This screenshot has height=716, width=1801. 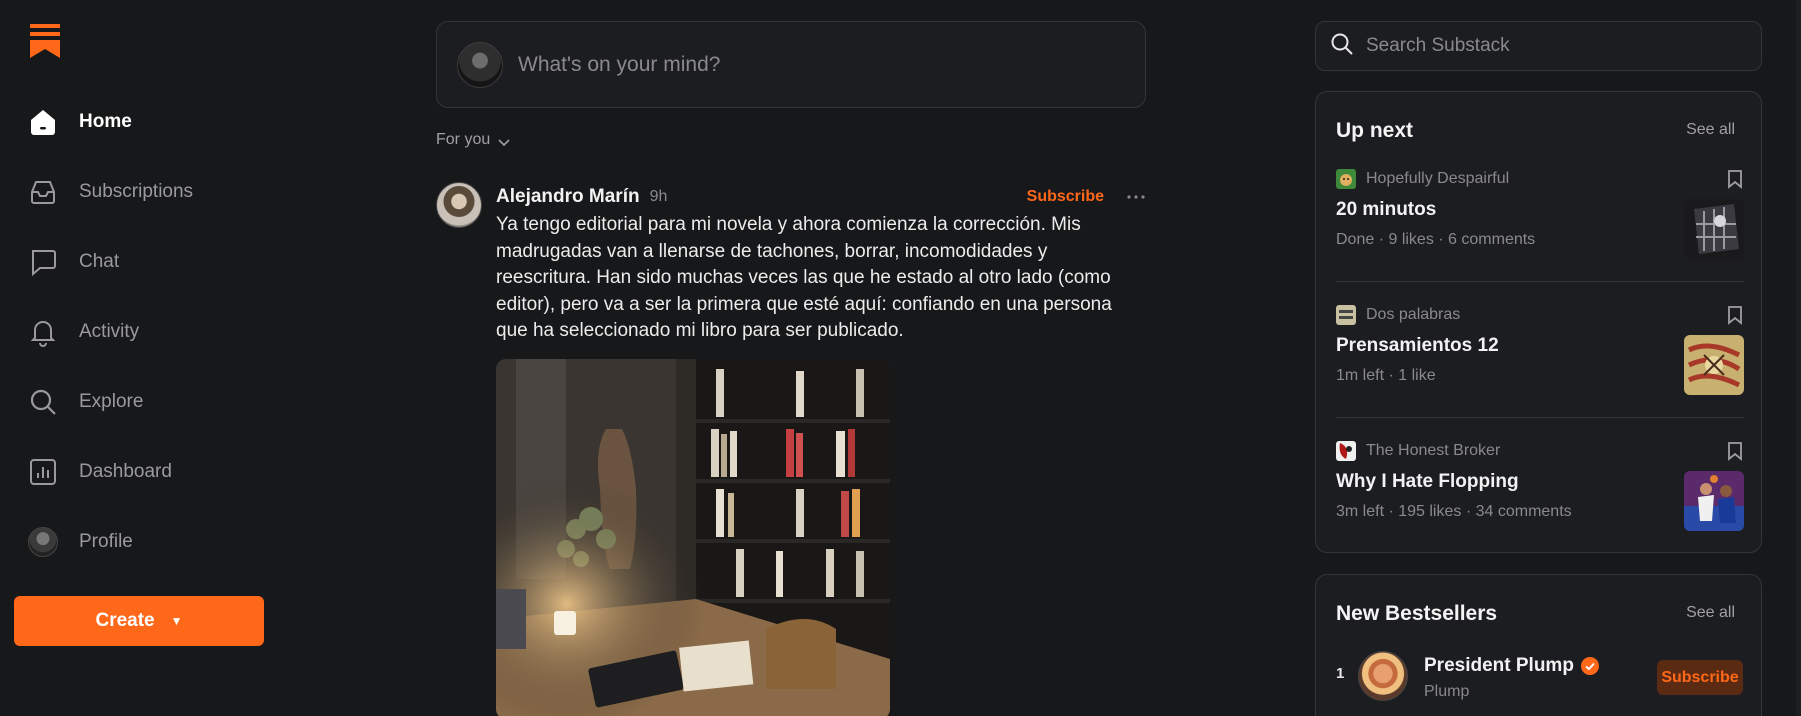 What do you see at coordinates (1454, 511) in the screenshot?
I see `up-next-item-meta: 3m left · 195 likes · 34 comments` at bounding box center [1454, 511].